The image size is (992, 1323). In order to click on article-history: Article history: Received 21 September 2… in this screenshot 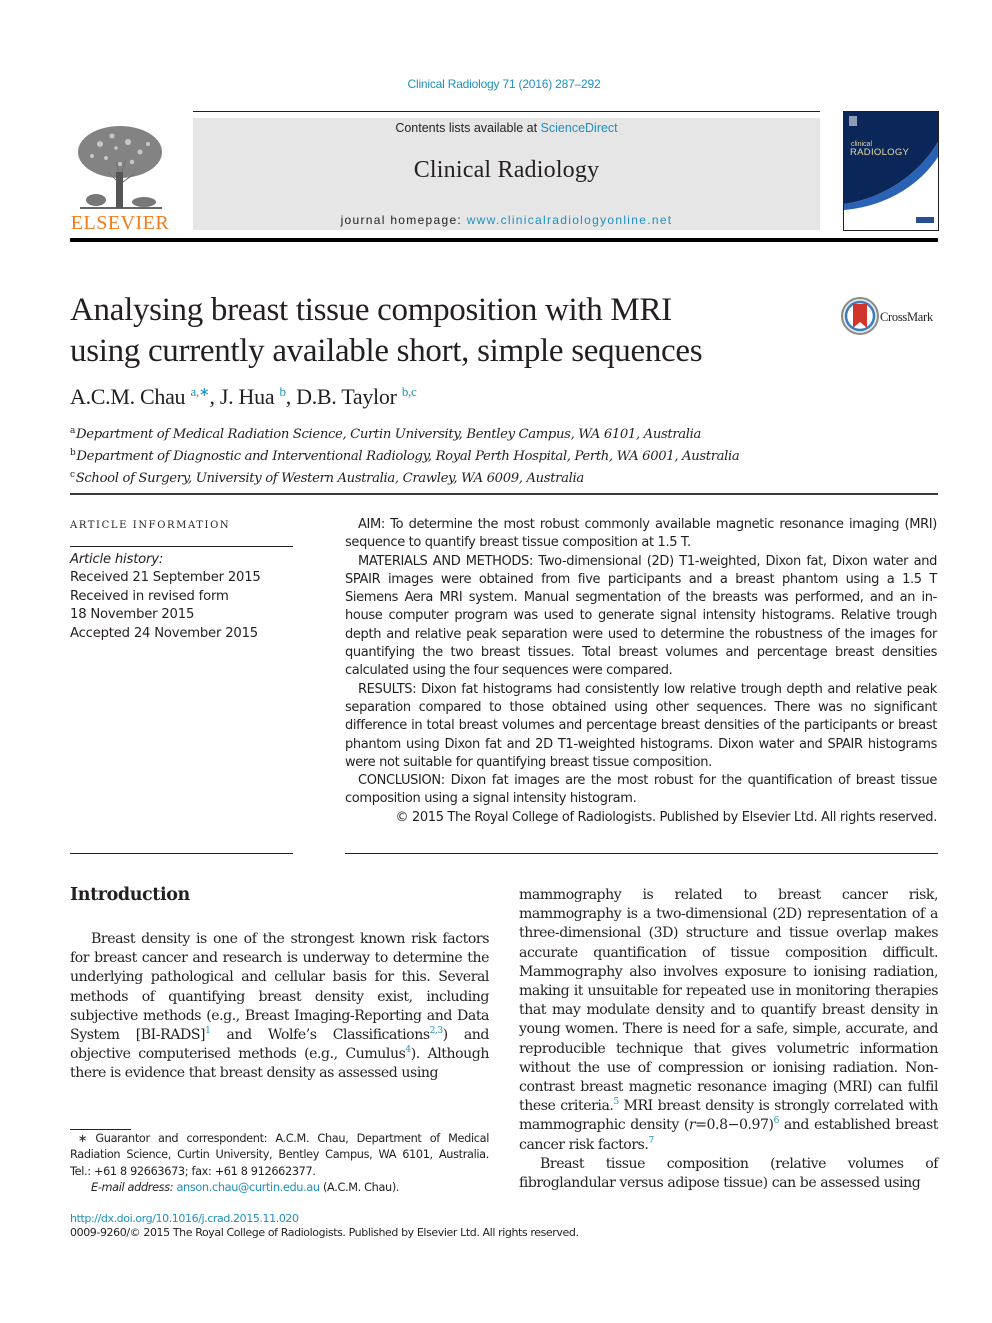, I will do `click(165, 597)`.